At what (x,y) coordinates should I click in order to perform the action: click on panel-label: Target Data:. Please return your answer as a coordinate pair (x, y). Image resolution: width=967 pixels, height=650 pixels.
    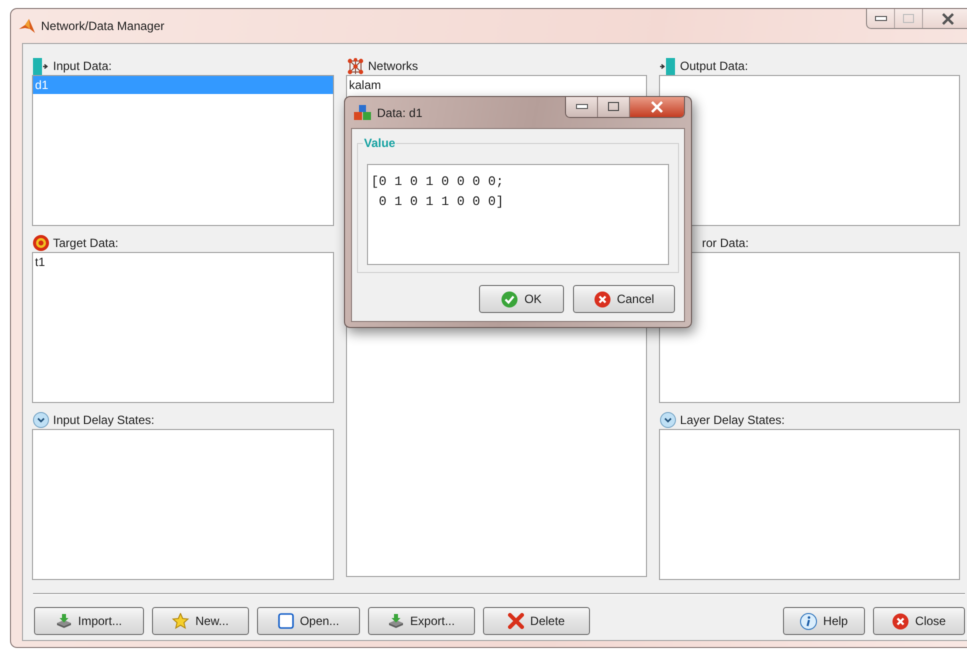
    Looking at the image, I should click on (85, 243).